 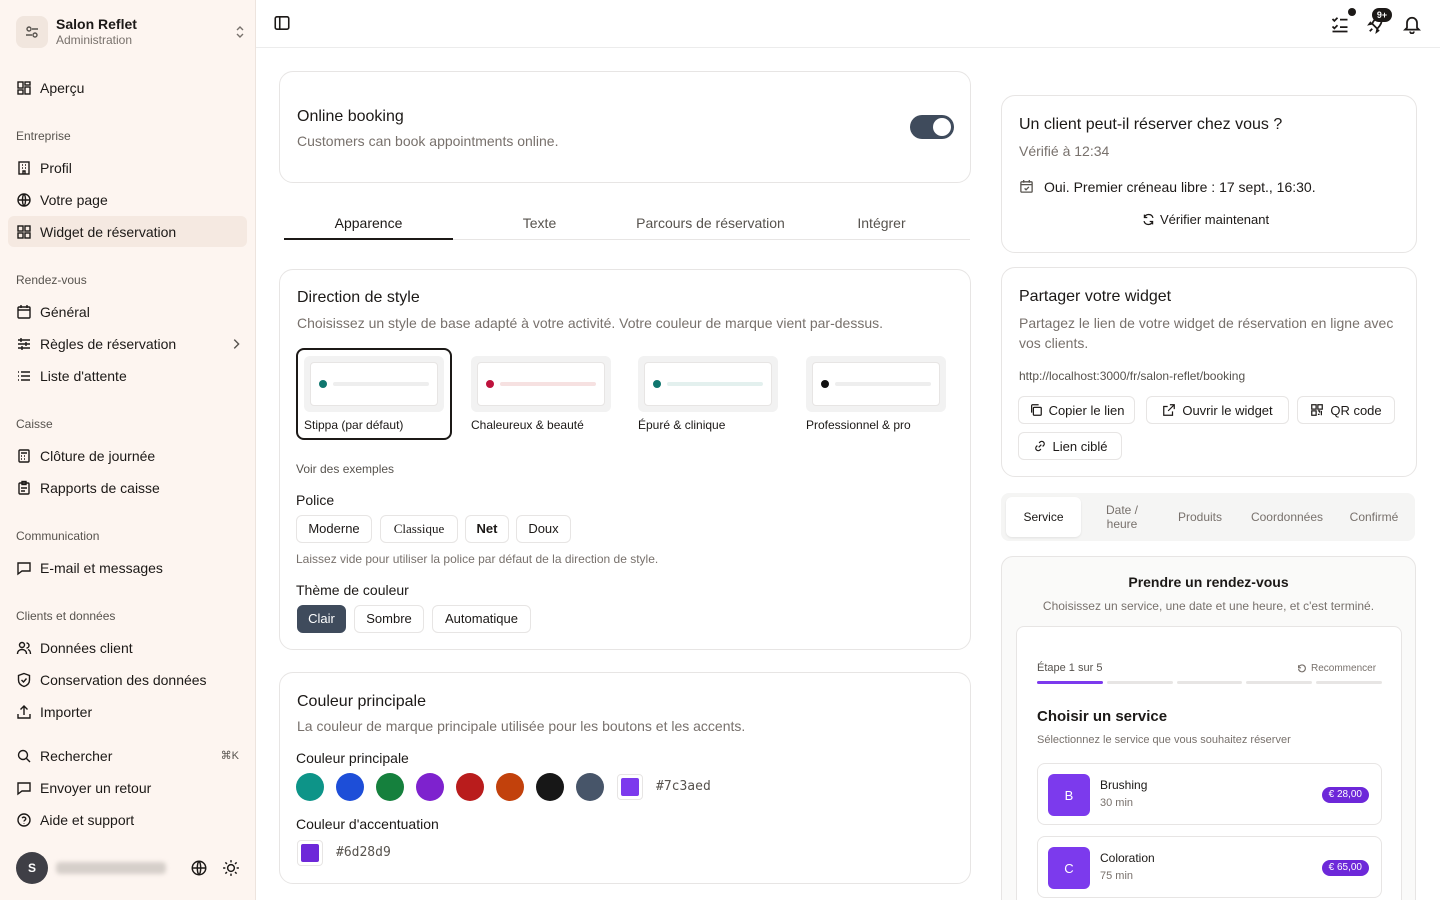 What do you see at coordinates (100, 487) in the screenshot?
I see `sidebar-item-label: Rapports de caisse` at bounding box center [100, 487].